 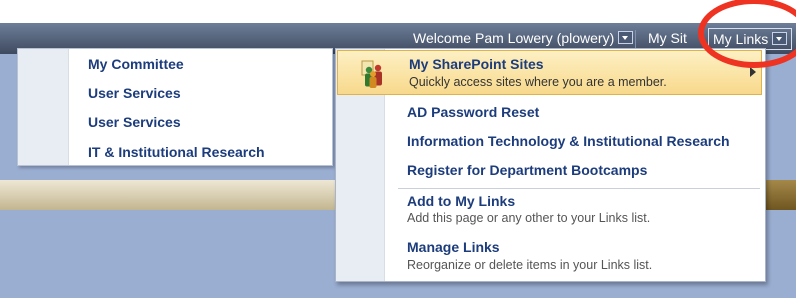 What do you see at coordinates (781, 195) in the screenshot?
I see `banner-strip-edge` at bounding box center [781, 195].